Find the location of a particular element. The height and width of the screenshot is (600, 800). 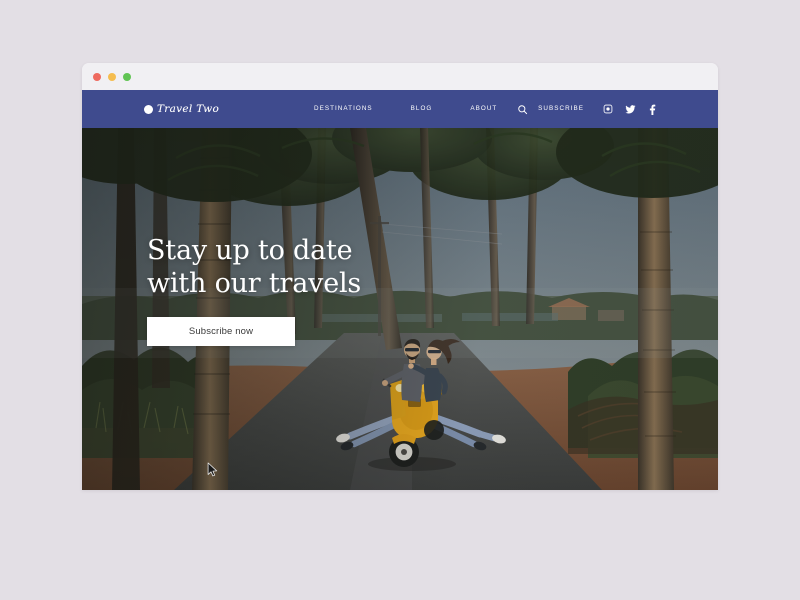

nav-link-about: ABOUT is located at coordinates (483, 108).